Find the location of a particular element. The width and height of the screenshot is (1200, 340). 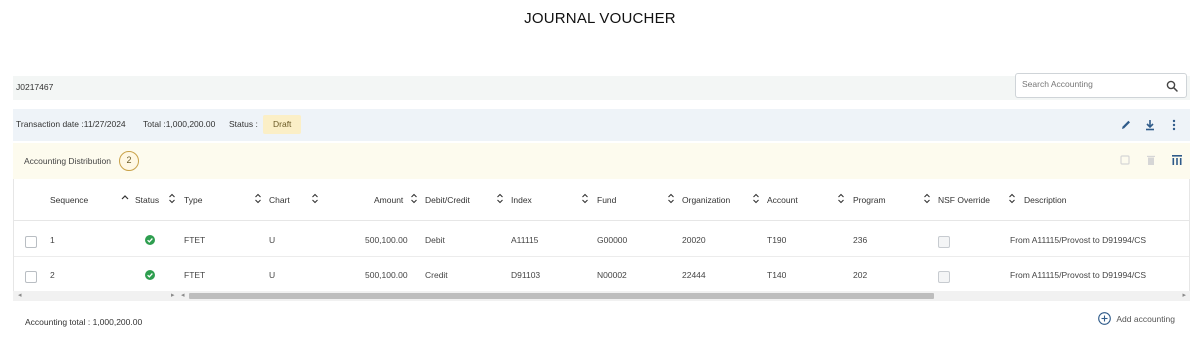

accounting-distribution-bar: Accounting Distribution 2 is located at coordinates (601, 161).